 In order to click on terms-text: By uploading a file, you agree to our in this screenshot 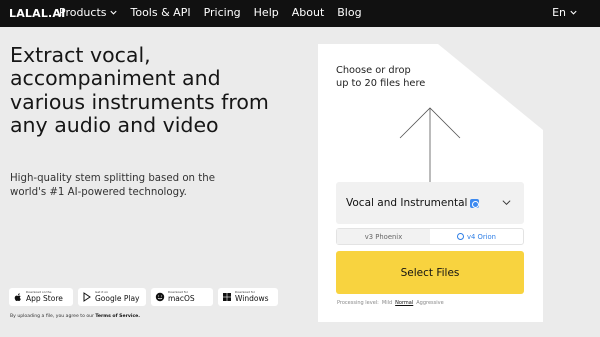, I will do `click(53, 316)`.